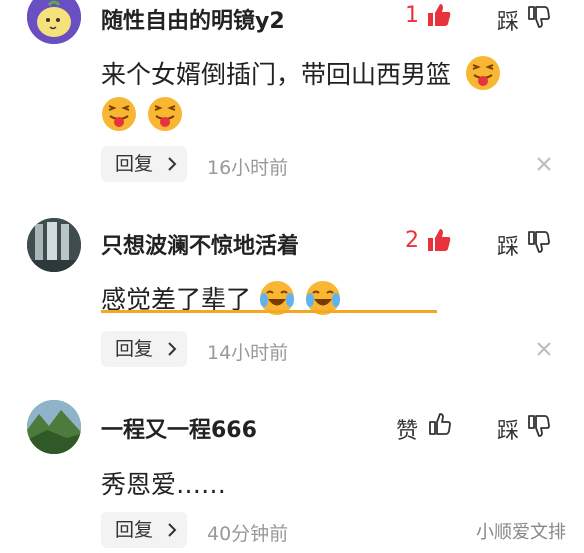 Image resolution: width=584 pixels, height=553 pixels. I want to click on timestamp: 14小时前, so click(248, 353).